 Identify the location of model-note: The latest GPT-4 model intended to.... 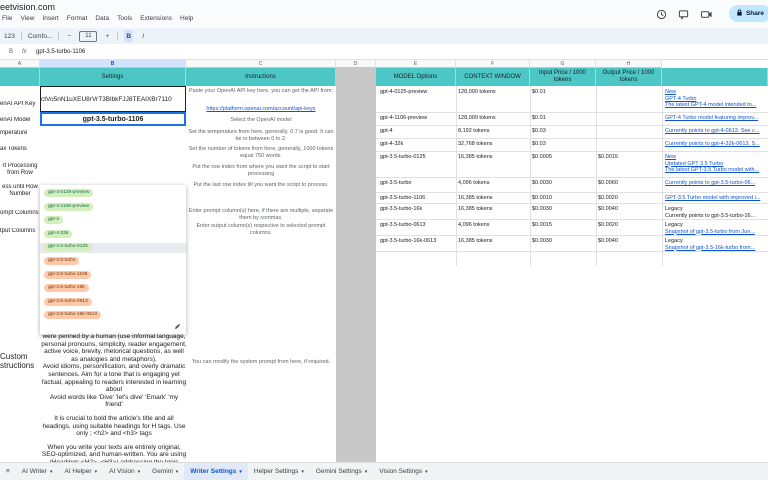
(716, 105).